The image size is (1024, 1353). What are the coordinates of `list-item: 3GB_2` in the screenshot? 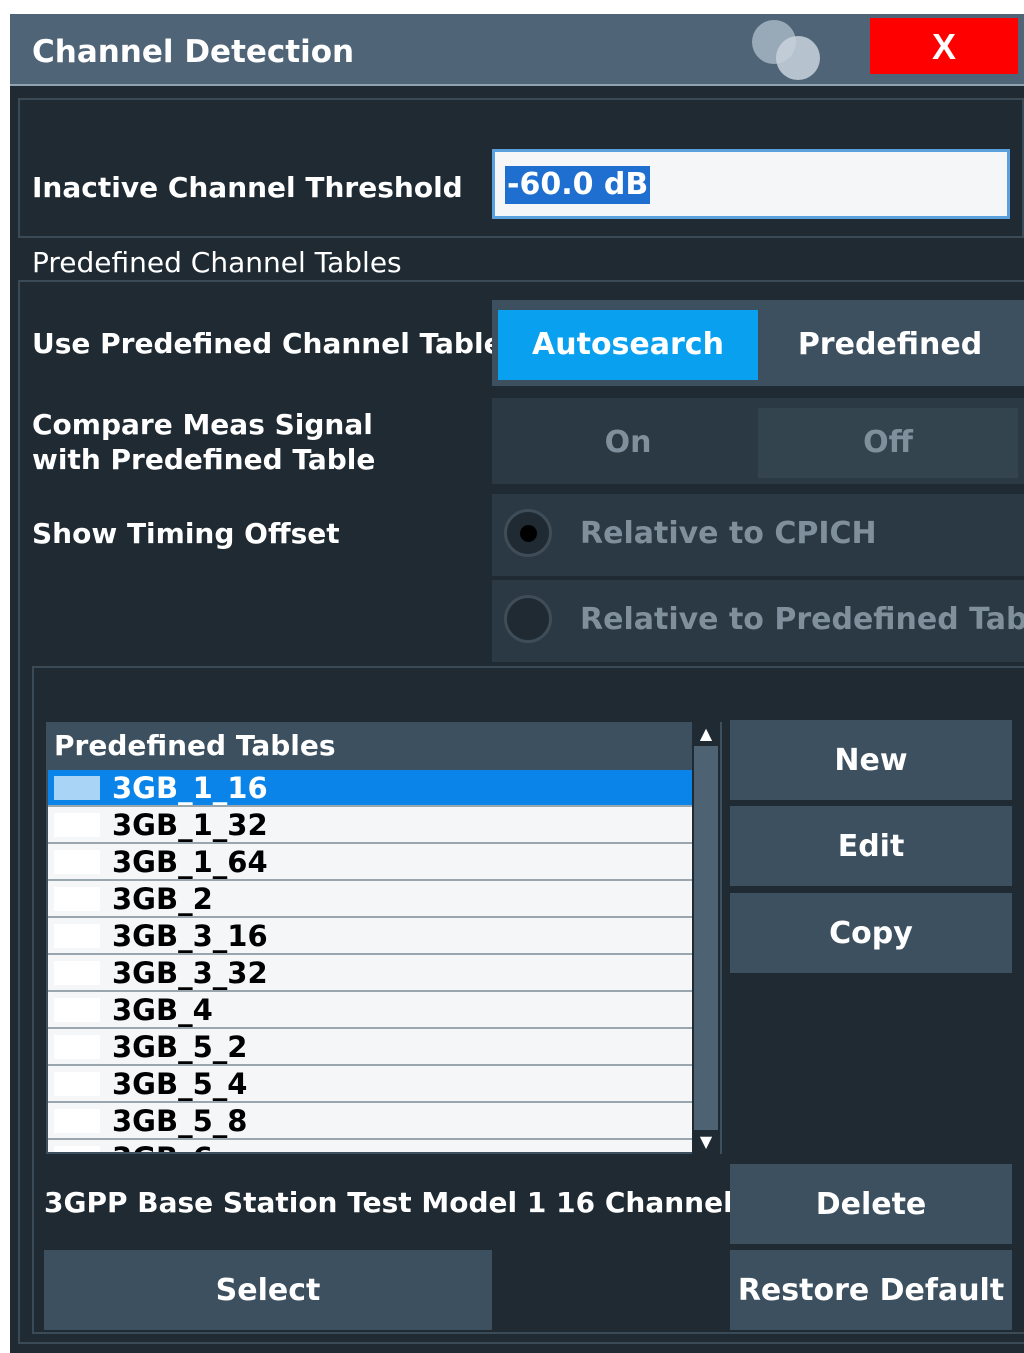 It's located at (370, 899).